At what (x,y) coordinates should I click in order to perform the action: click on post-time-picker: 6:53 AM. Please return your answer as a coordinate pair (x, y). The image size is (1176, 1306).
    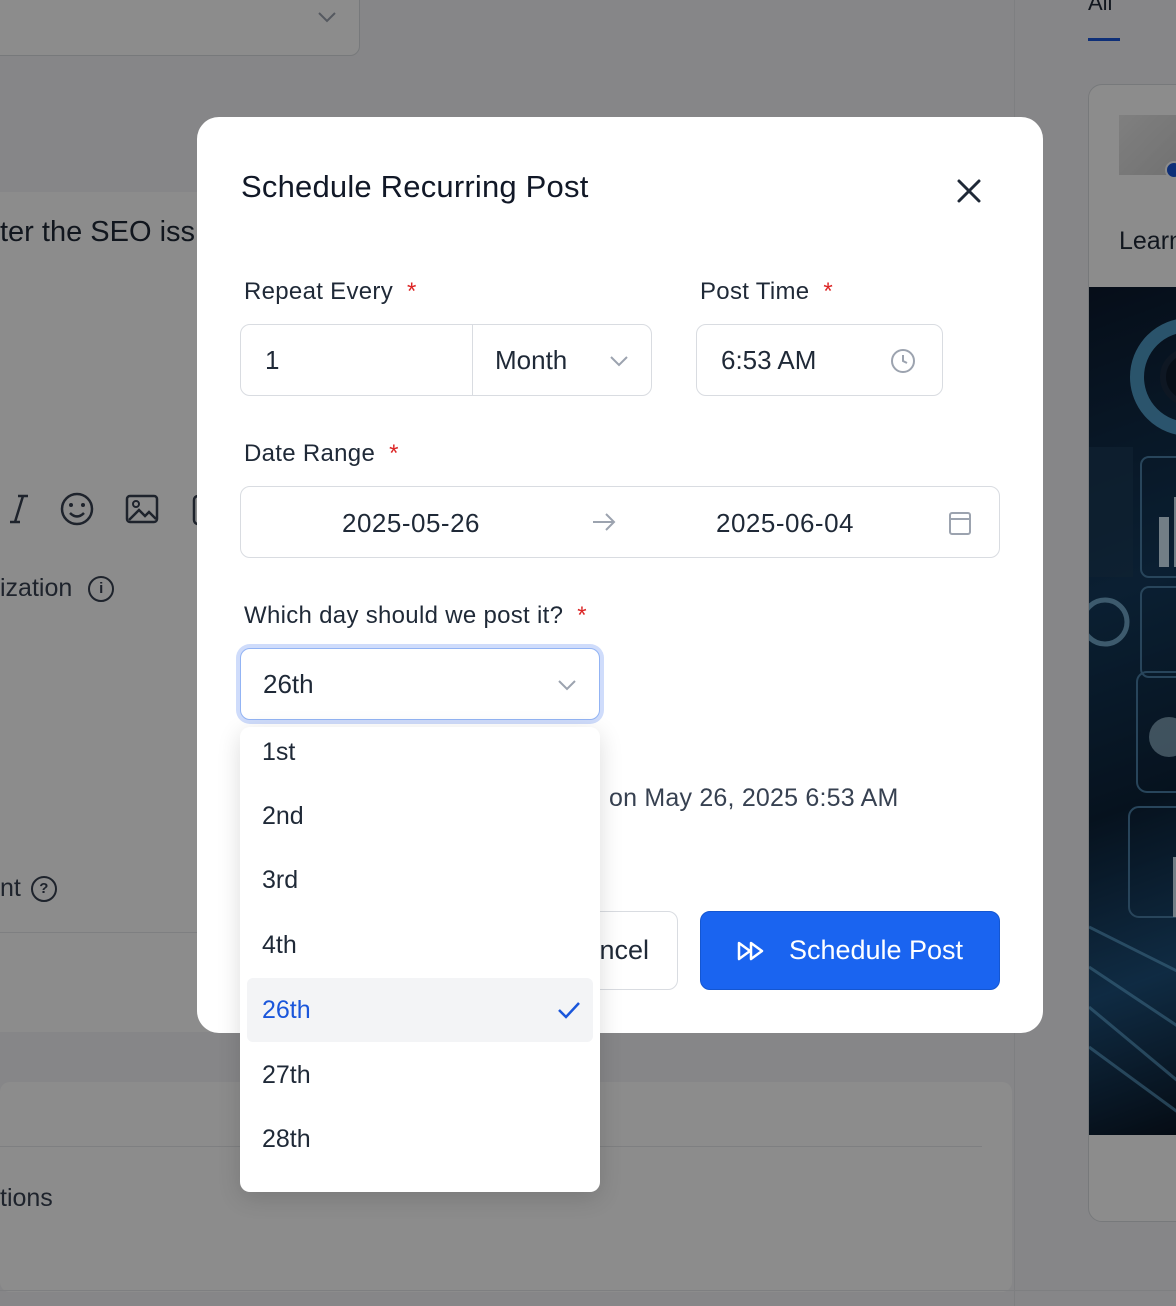
    Looking at the image, I should click on (819, 360).